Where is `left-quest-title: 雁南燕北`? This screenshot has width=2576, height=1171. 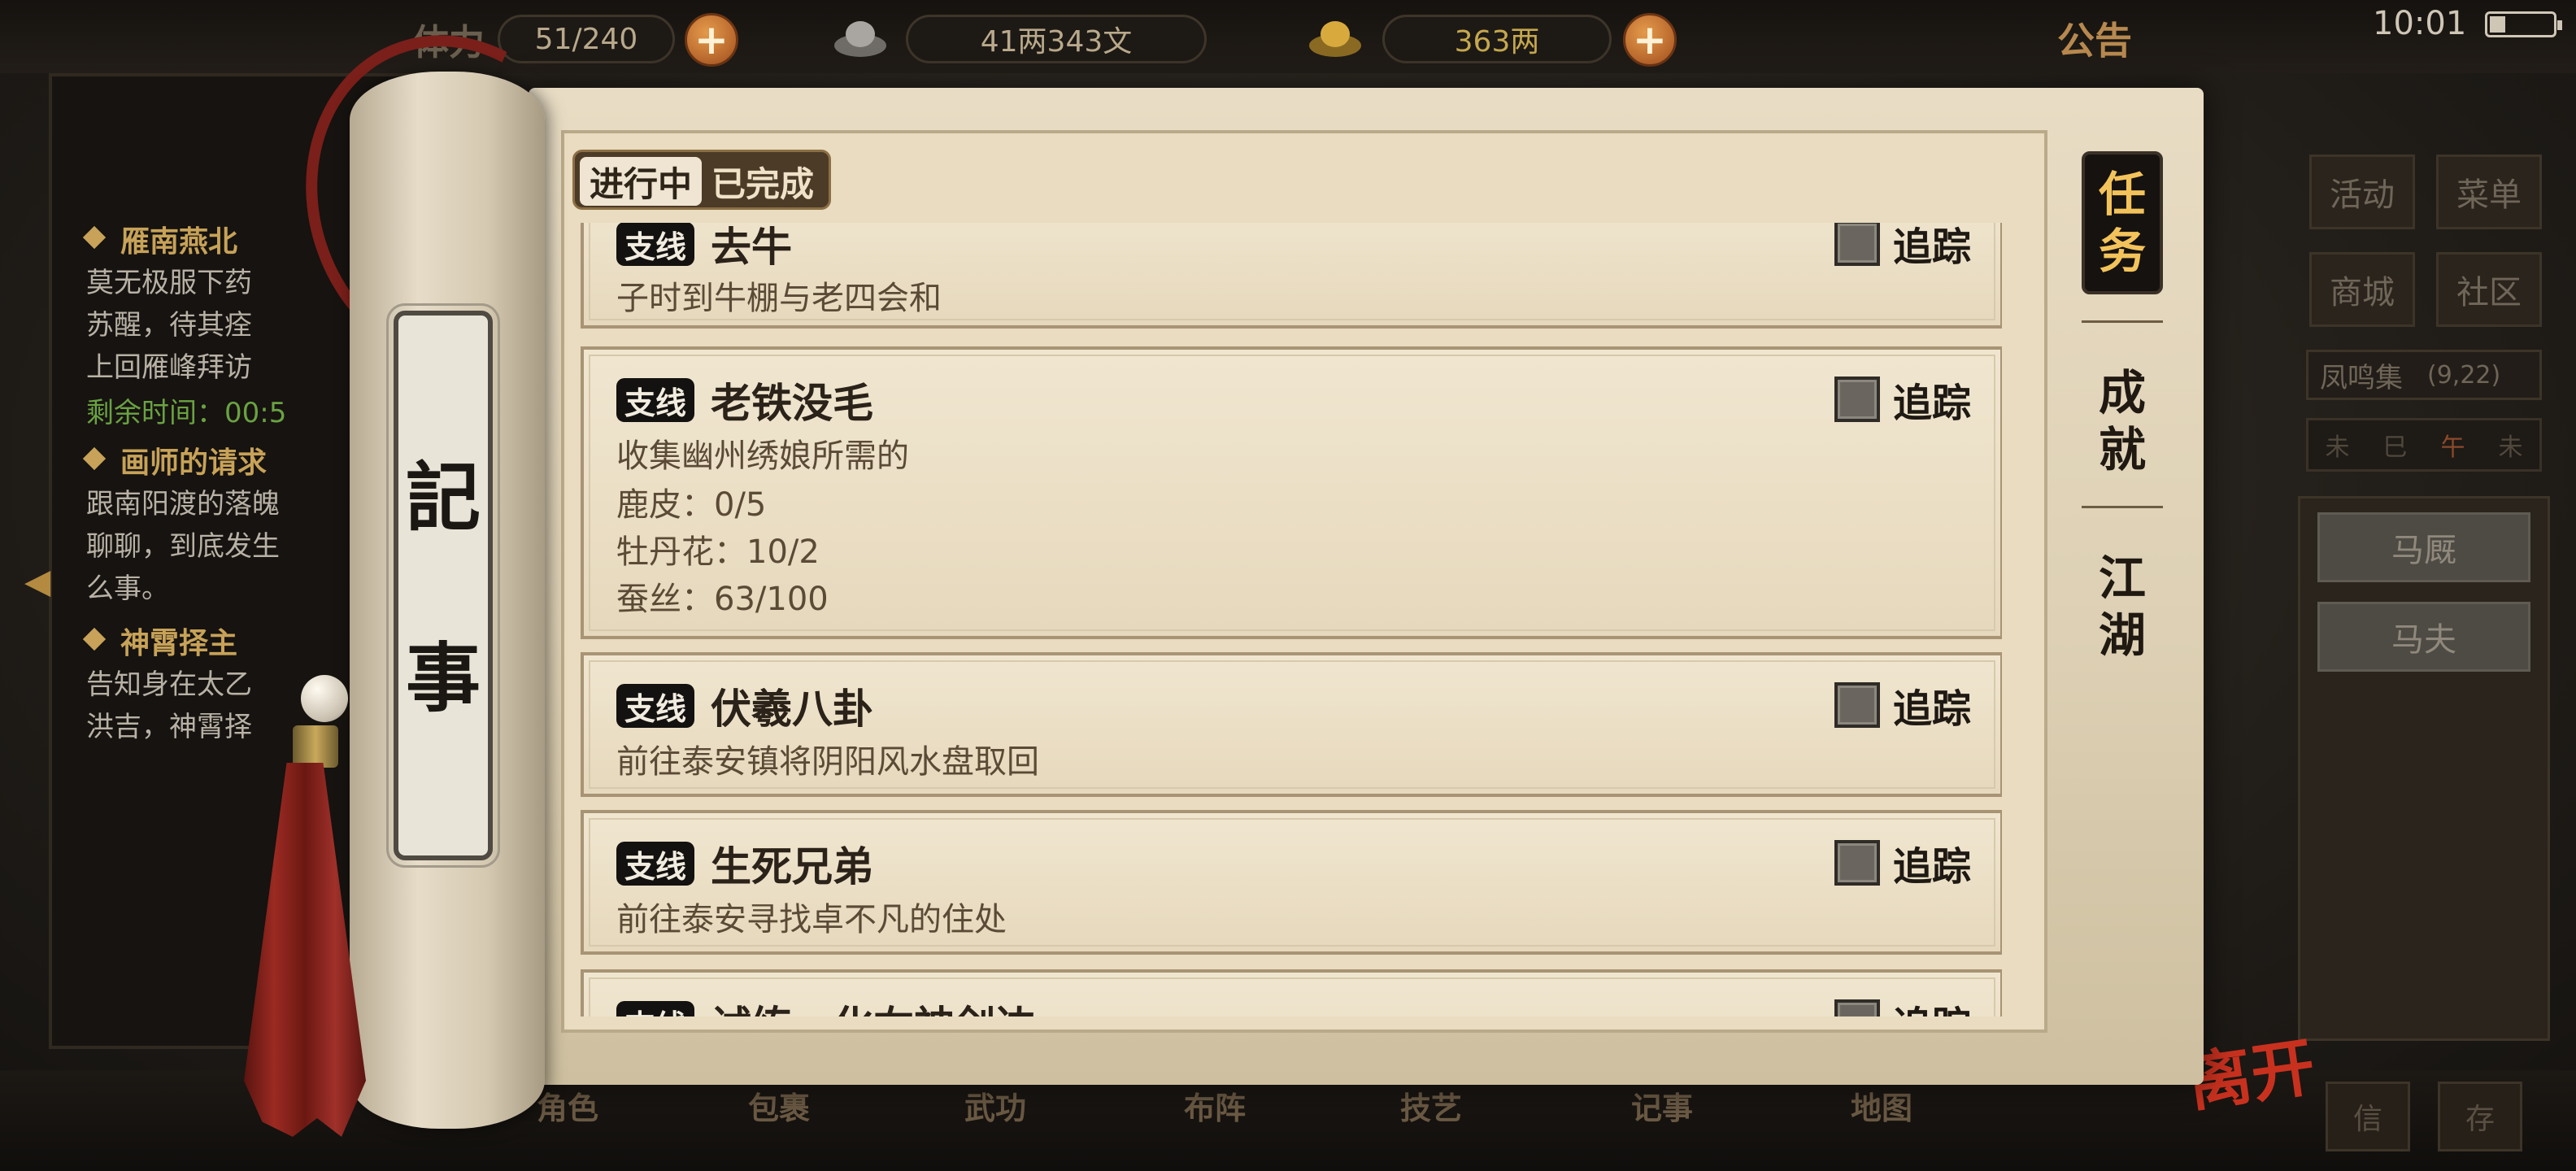 left-quest-title: 雁南燕北 is located at coordinates (179, 239).